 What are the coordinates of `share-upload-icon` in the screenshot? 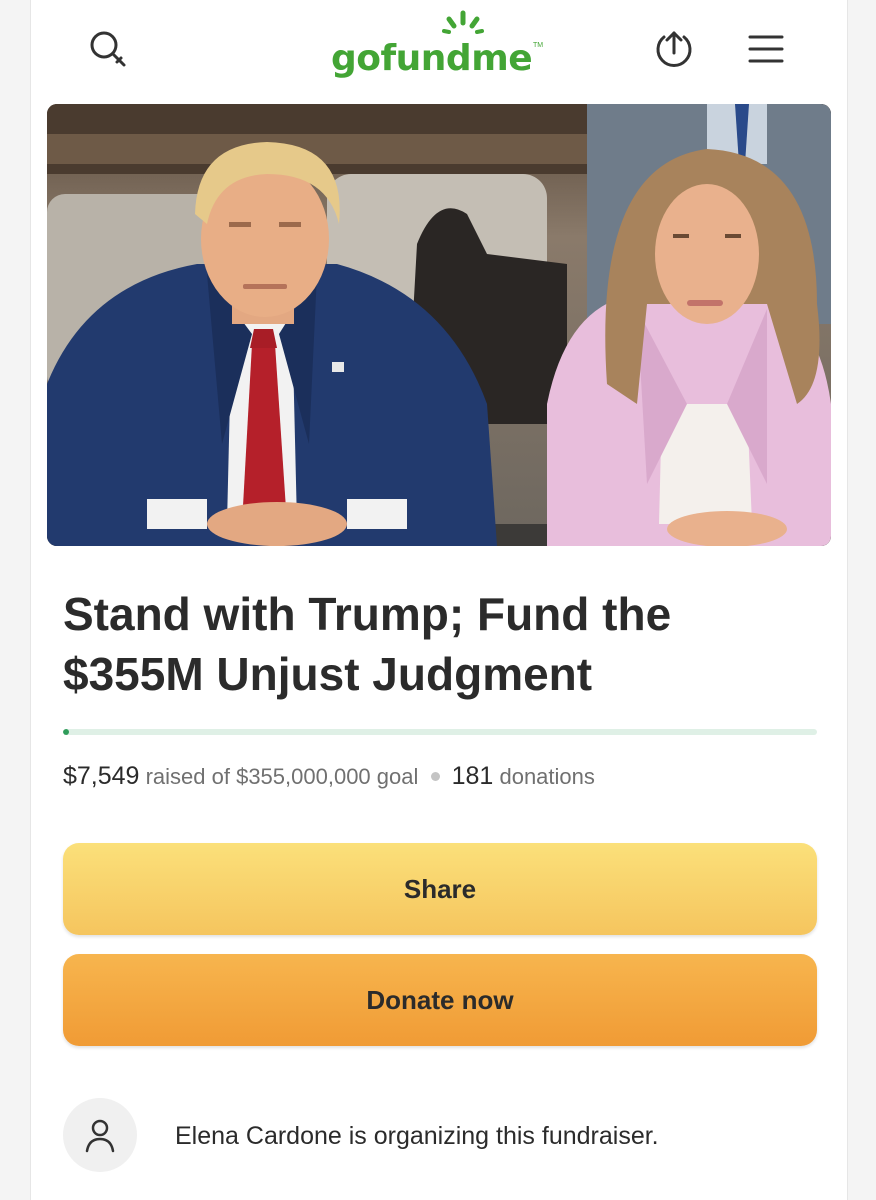 It's located at (674, 49).